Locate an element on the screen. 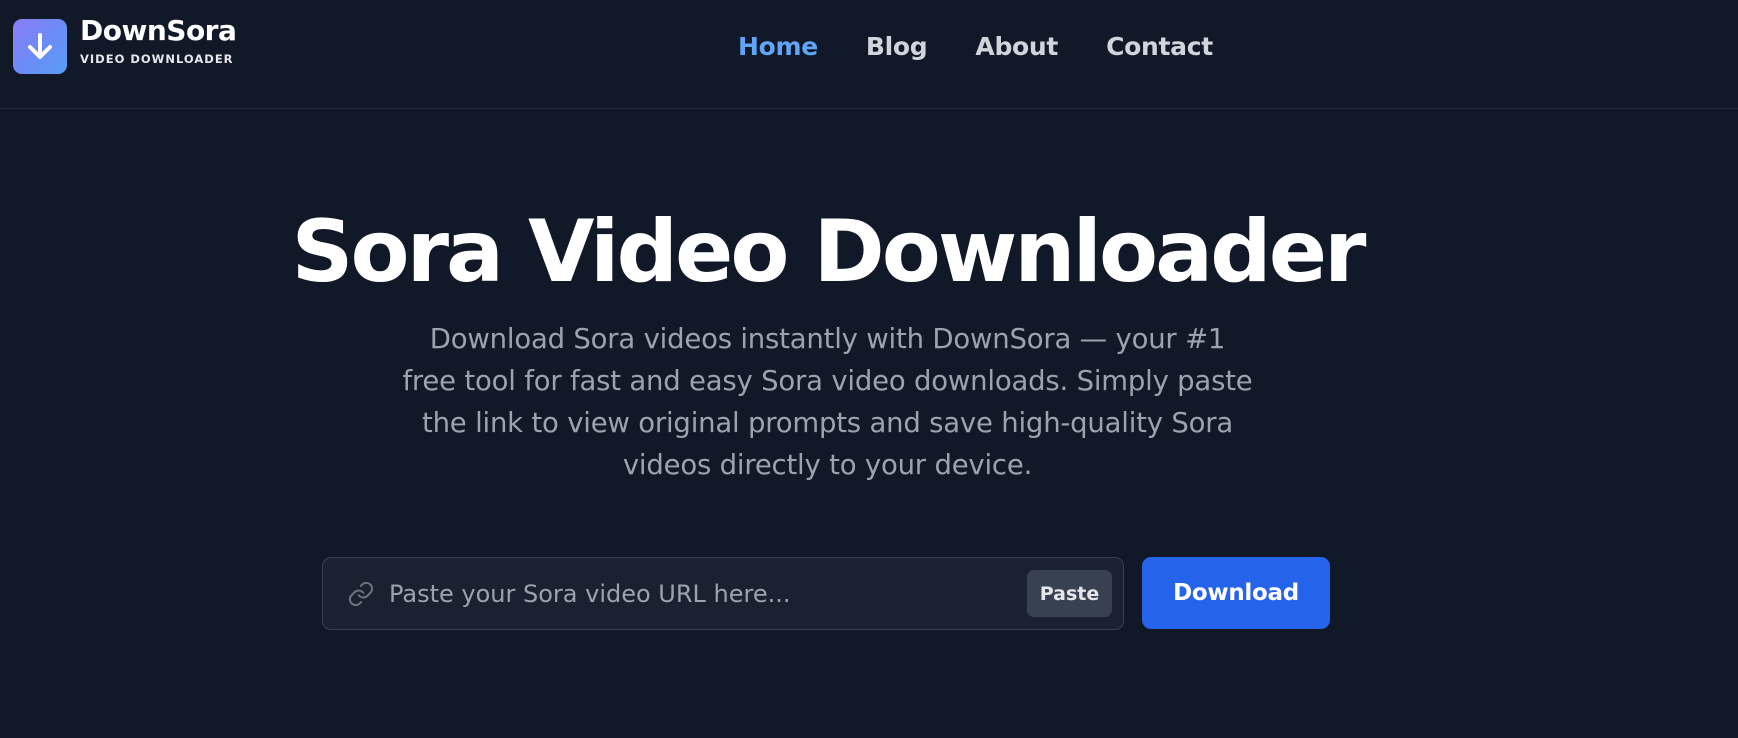 Image resolution: width=1738 pixels, height=738 pixels. nav-contact: Contact is located at coordinates (1159, 46).